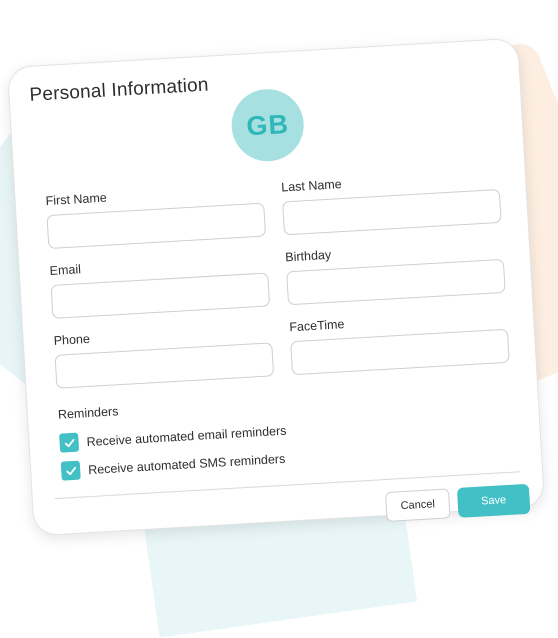  What do you see at coordinates (417, 505) in the screenshot?
I see `cancel-button: Cancel` at bounding box center [417, 505].